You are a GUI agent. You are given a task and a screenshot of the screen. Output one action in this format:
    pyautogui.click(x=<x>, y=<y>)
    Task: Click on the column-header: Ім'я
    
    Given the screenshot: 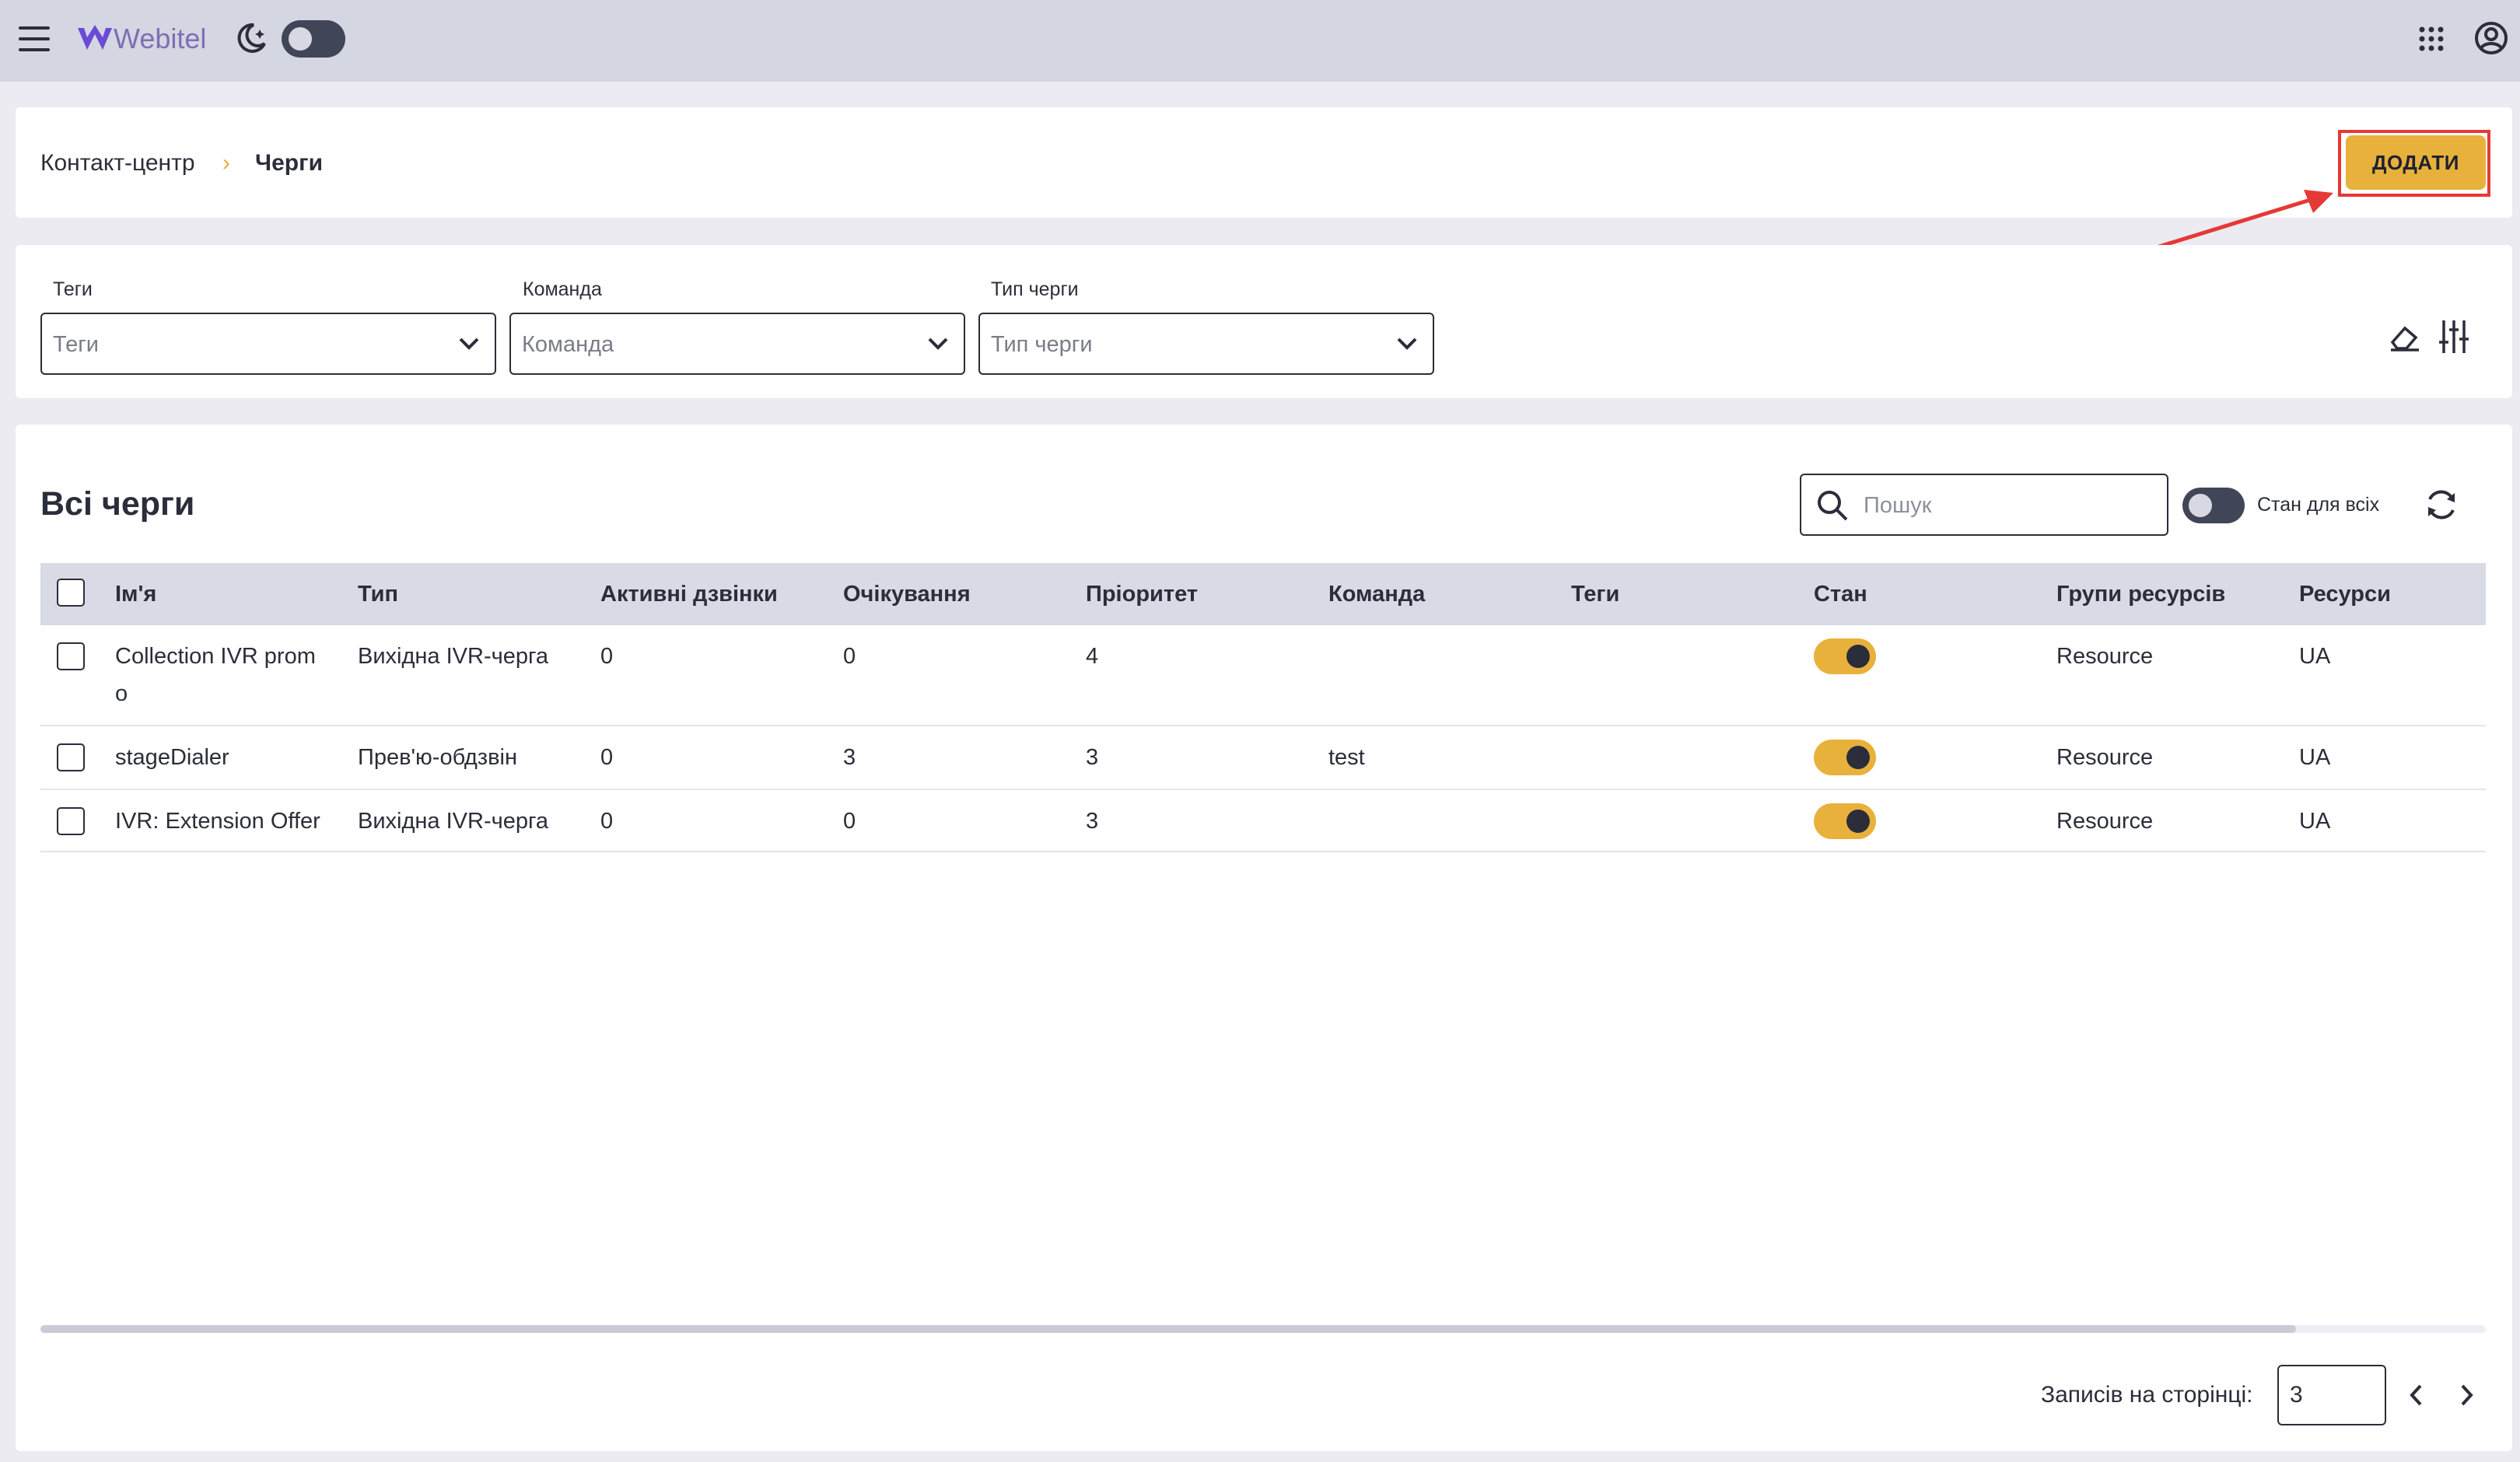 What is the action you would take?
    pyautogui.click(x=135, y=594)
    